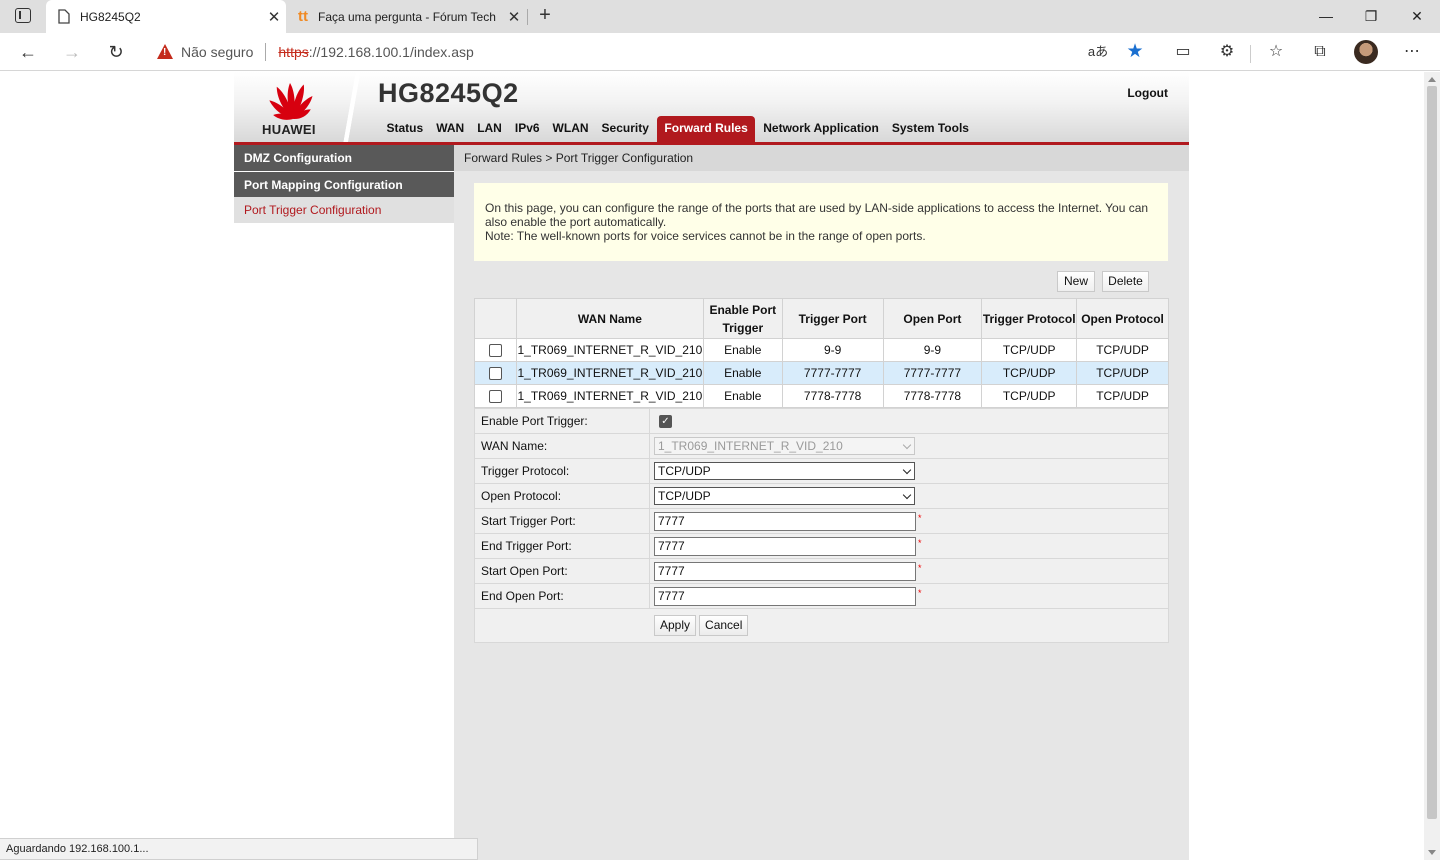 This screenshot has height=860, width=1440. What do you see at coordinates (1098, 51) in the screenshot?
I see `read-aloud-icon: aあ` at bounding box center [1098, 51].